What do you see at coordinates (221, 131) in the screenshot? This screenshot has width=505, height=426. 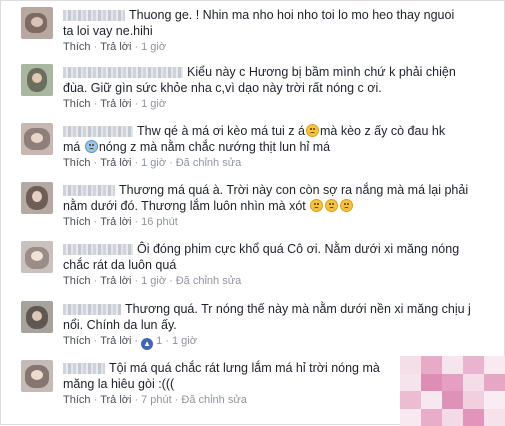 I see `comment-text: Thw qé à má ơi kèo má tui z á` at bounding box center [221, 131].